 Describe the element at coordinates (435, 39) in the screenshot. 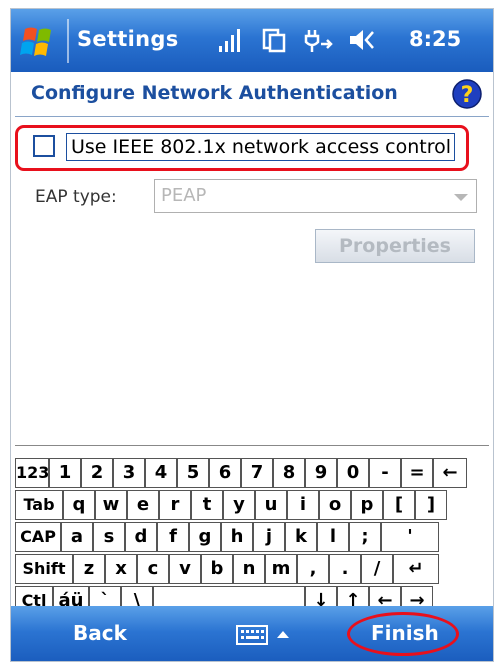

I see `clock: 8:25` at that location.